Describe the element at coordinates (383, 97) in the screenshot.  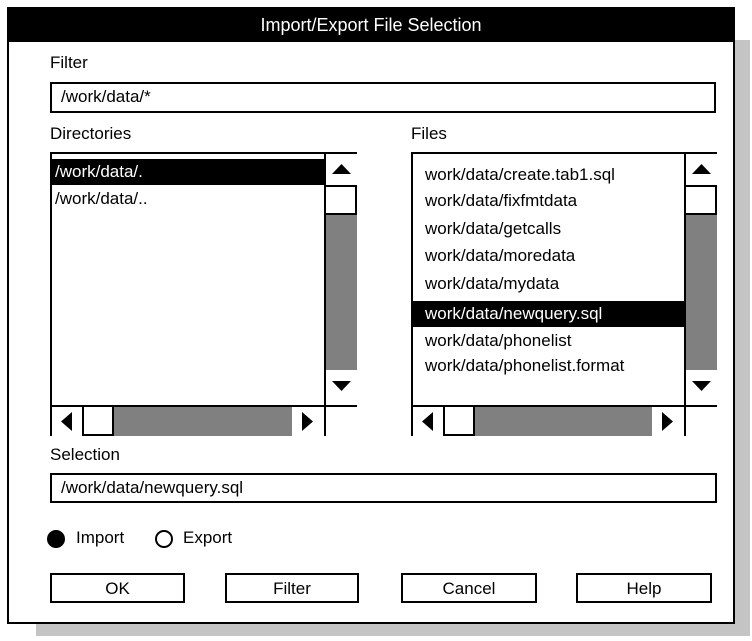
I see `filter-input: /work/data/*` at that location.